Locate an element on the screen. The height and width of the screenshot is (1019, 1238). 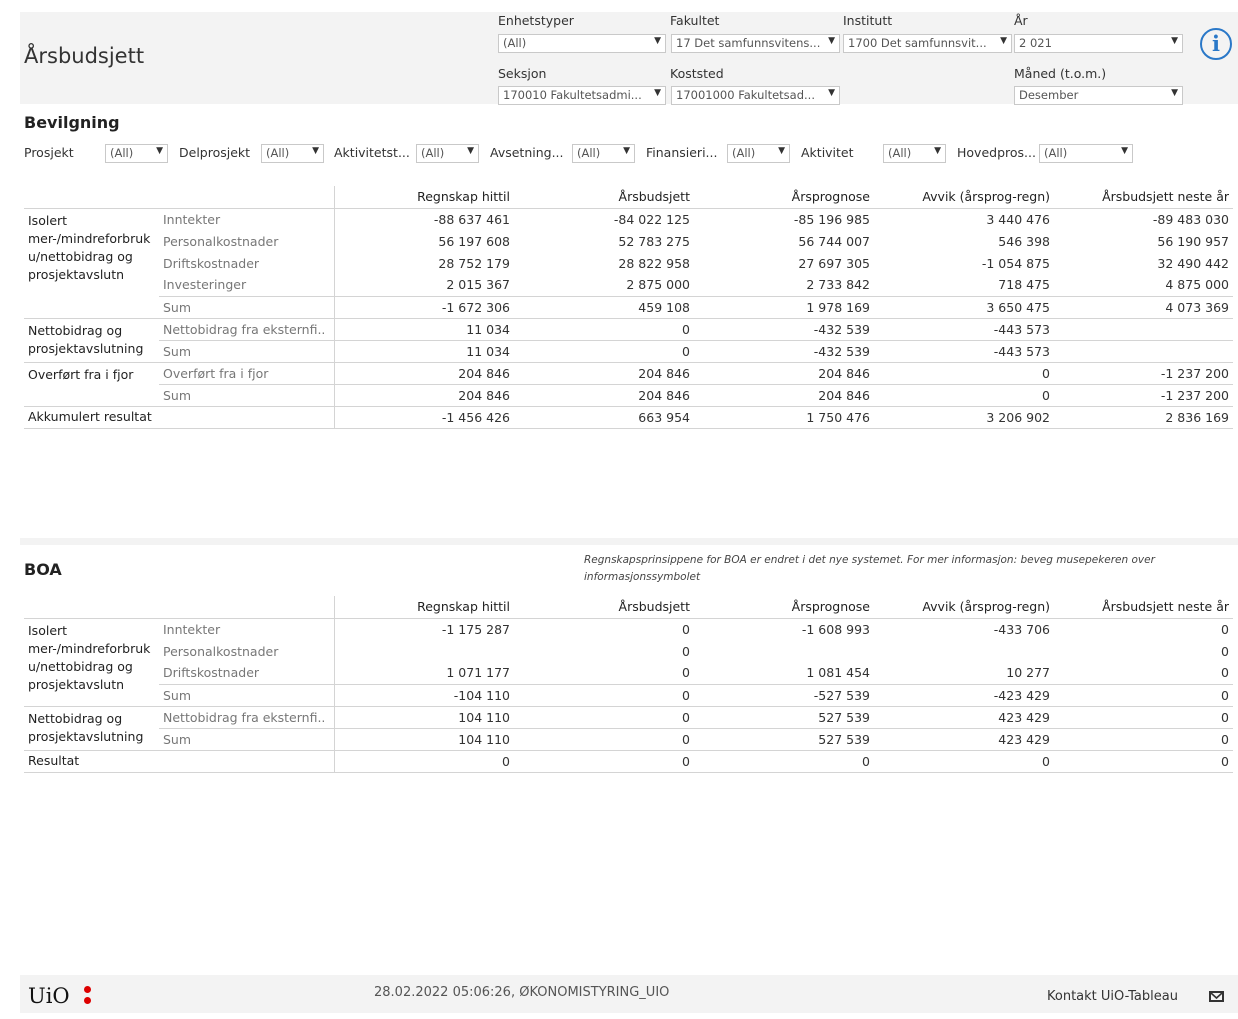
table-cell: 718 475 is located at coordinates (964, 285).